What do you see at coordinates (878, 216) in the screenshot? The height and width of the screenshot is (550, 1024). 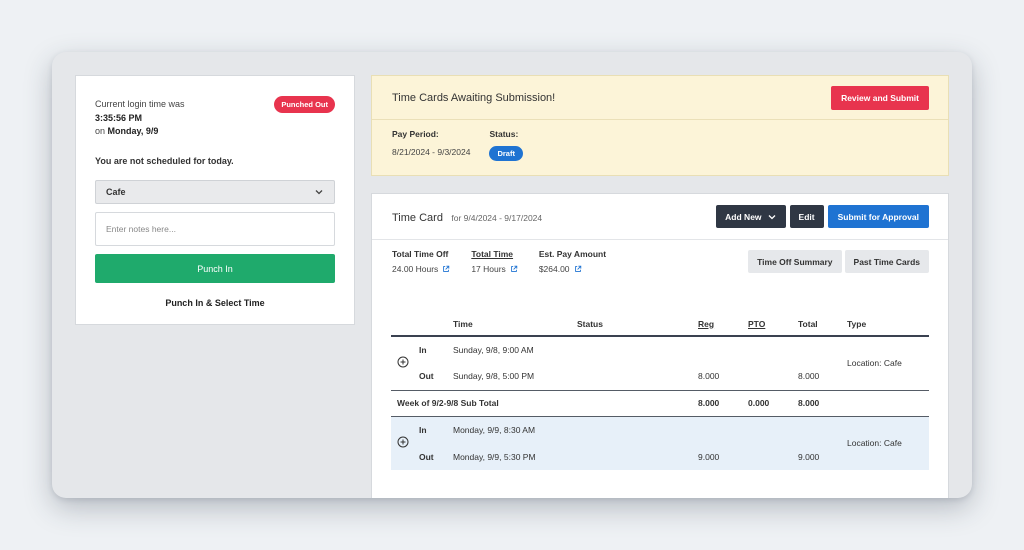 I see `submit-approval-button: Submit for Approval` at bounding box center [878, 216].